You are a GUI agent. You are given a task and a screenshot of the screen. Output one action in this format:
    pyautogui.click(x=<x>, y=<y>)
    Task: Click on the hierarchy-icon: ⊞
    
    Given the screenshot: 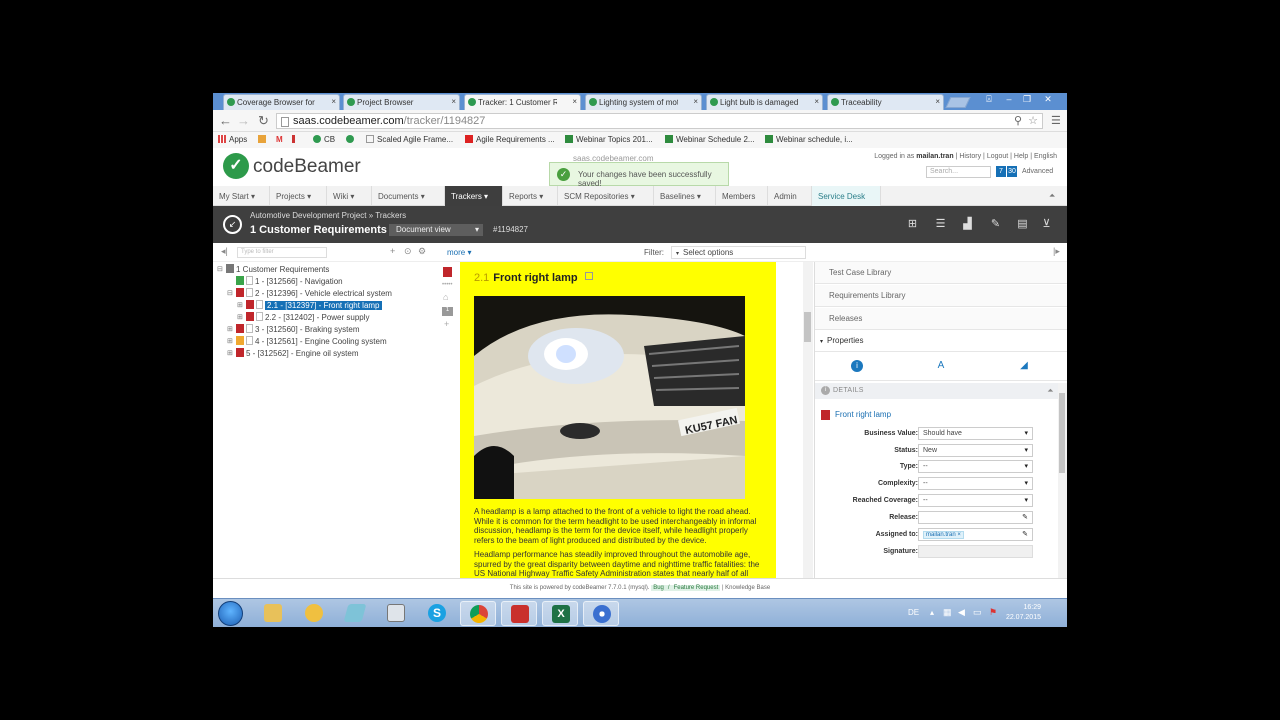 What is the action you would take?
    pyautogui.click(x=912, y=224)
    